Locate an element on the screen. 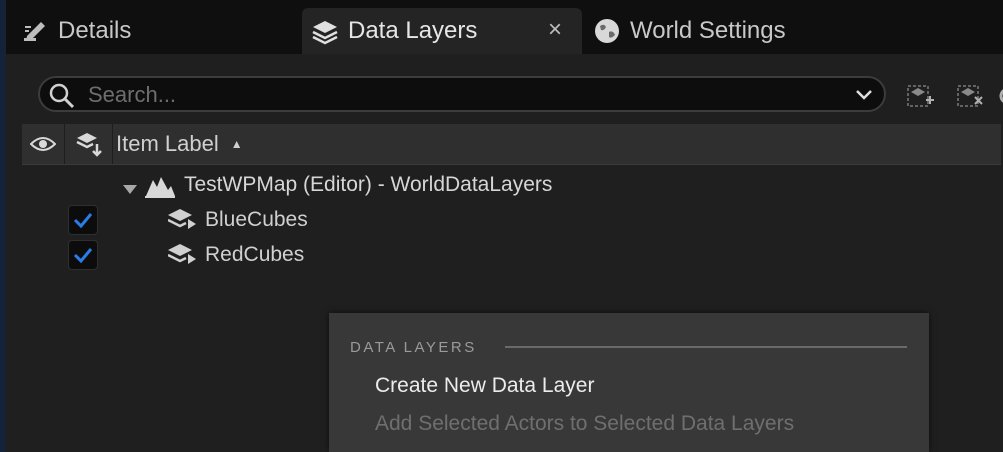 This screenshot has height=452, width=1003. tab-world-settings-label: World Settings is located at coordinates (708, 30).